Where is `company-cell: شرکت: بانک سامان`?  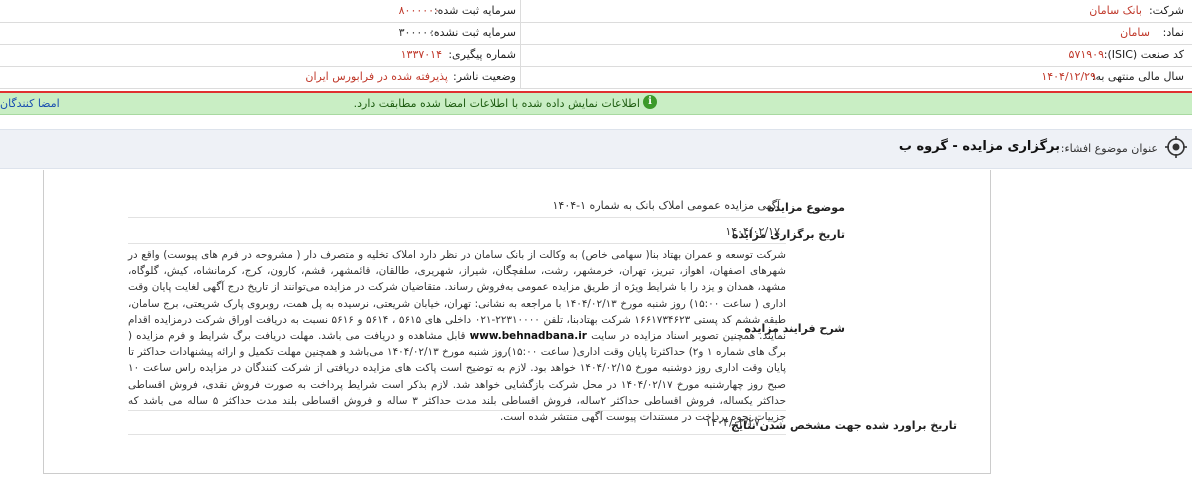
company-cell: شرکت: بانک سامان is located at coordinates (856, 11).